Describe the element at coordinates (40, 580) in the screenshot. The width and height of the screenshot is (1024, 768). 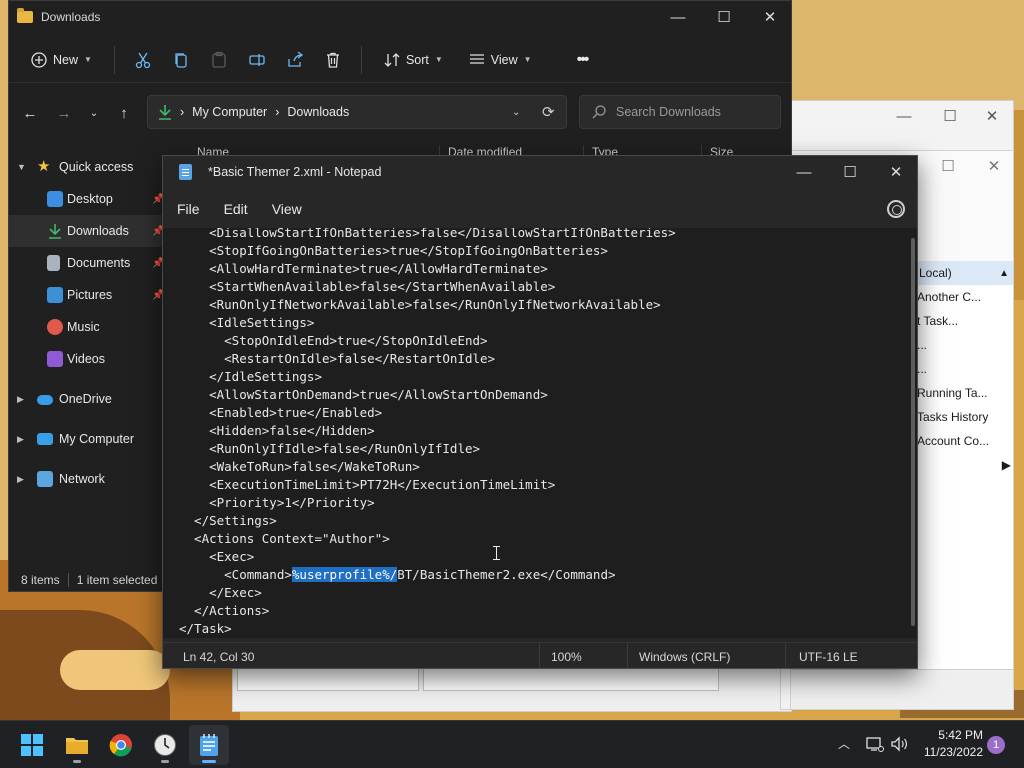
I see `item-count: 8 items` at that location.